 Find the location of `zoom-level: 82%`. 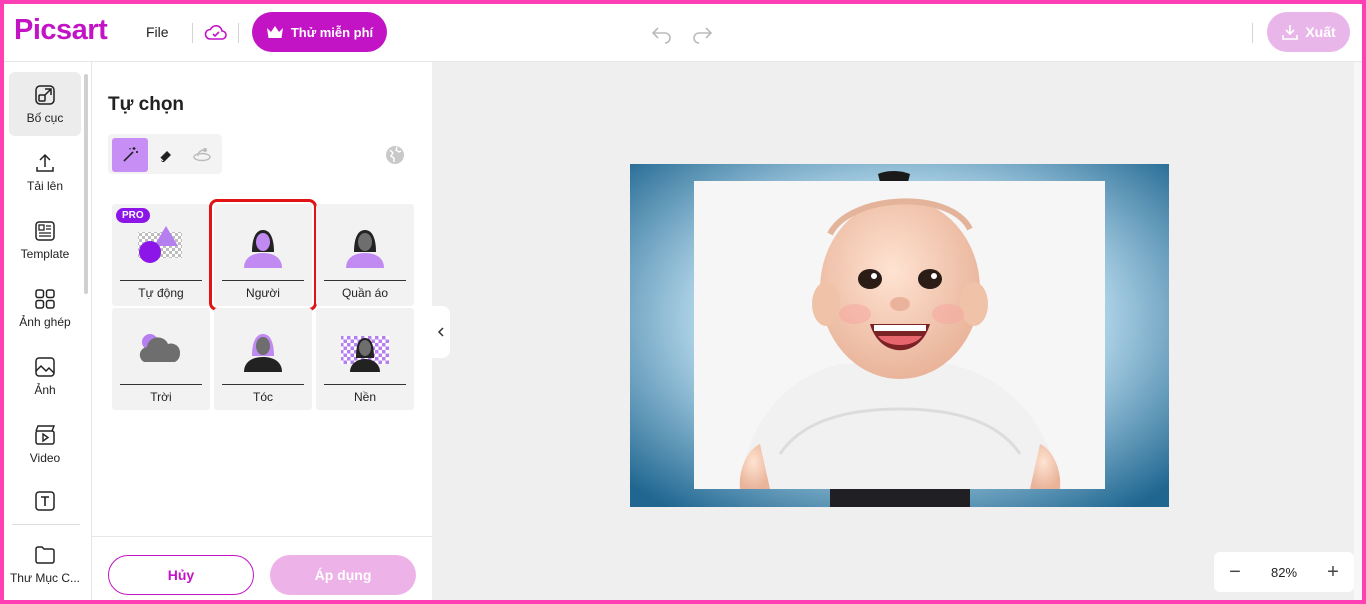

zoom-level: 82% is located at coordinates (1284, 572).